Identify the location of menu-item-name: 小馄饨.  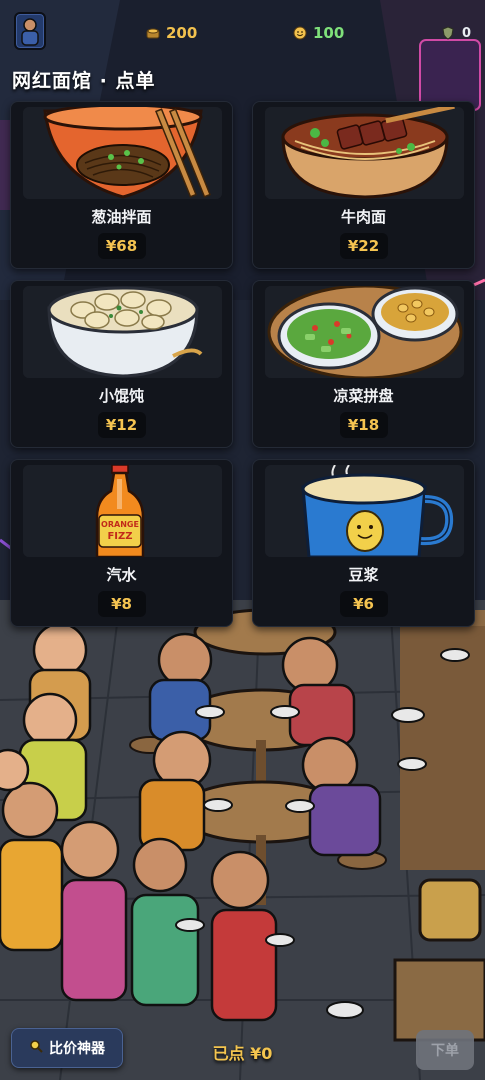
(121, 396).